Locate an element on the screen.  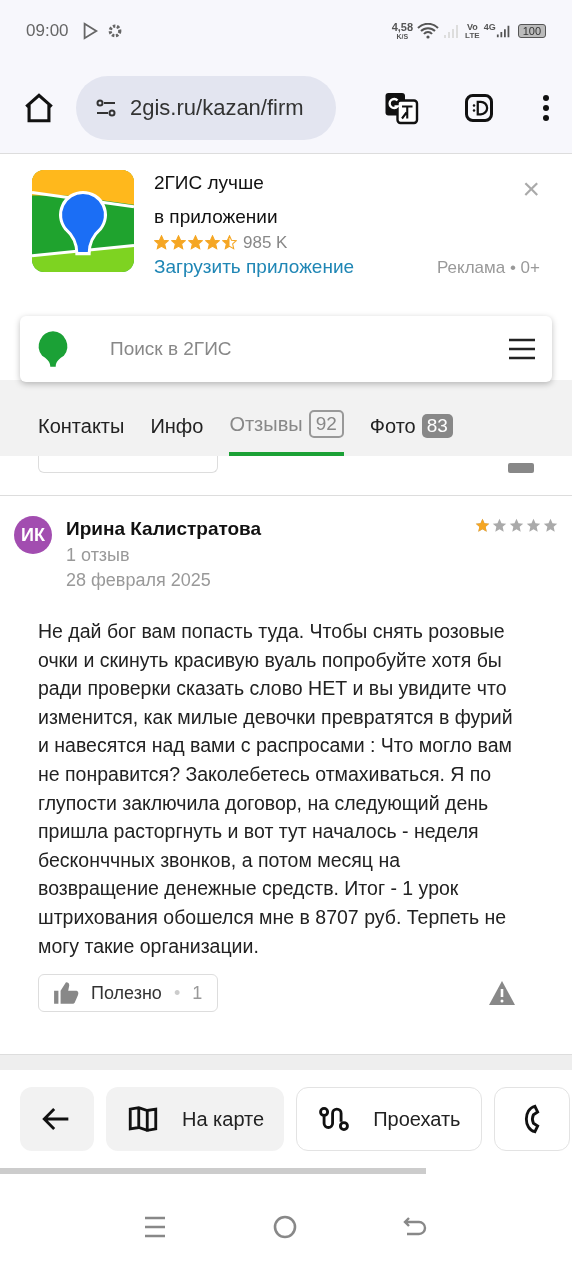
review-count: 1 отзыв is located at coordinates (98, 555).